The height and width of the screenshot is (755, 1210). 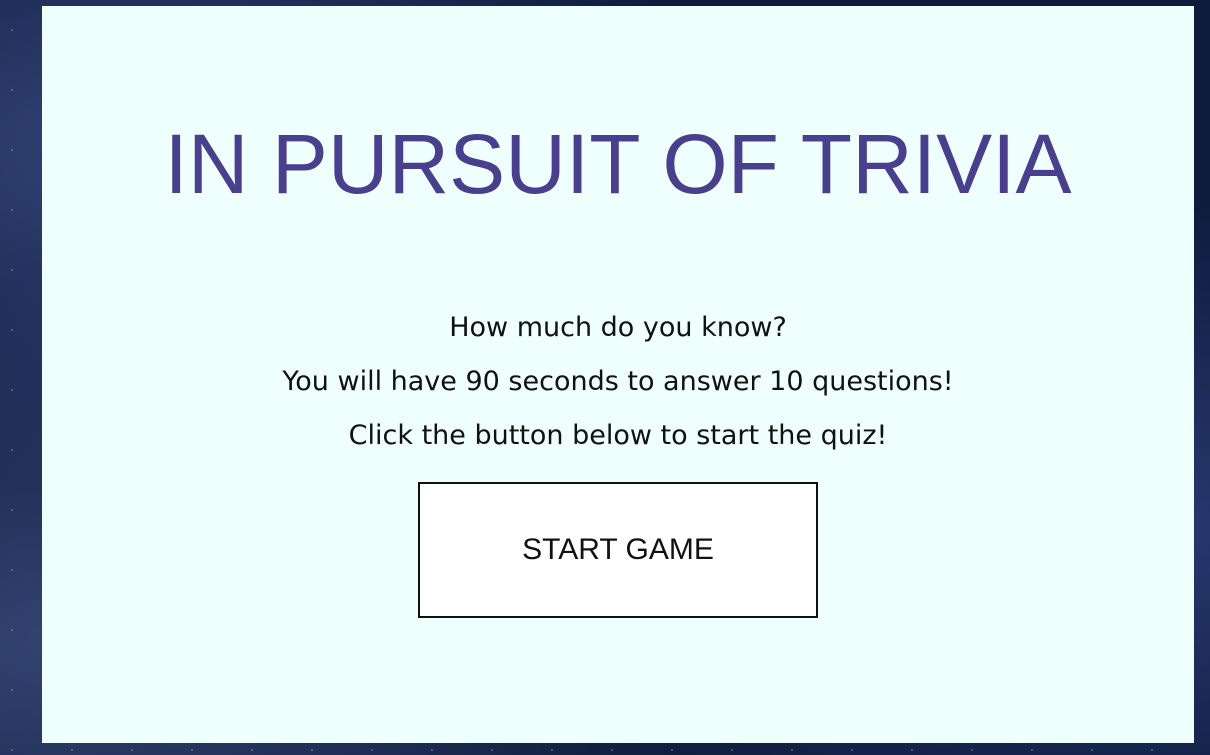 What do you see at coordinates (618, 164) in the screenshot?
I see `page-title: IN PURSUIT OF TRIVIA` at bounding box center [618, 164].